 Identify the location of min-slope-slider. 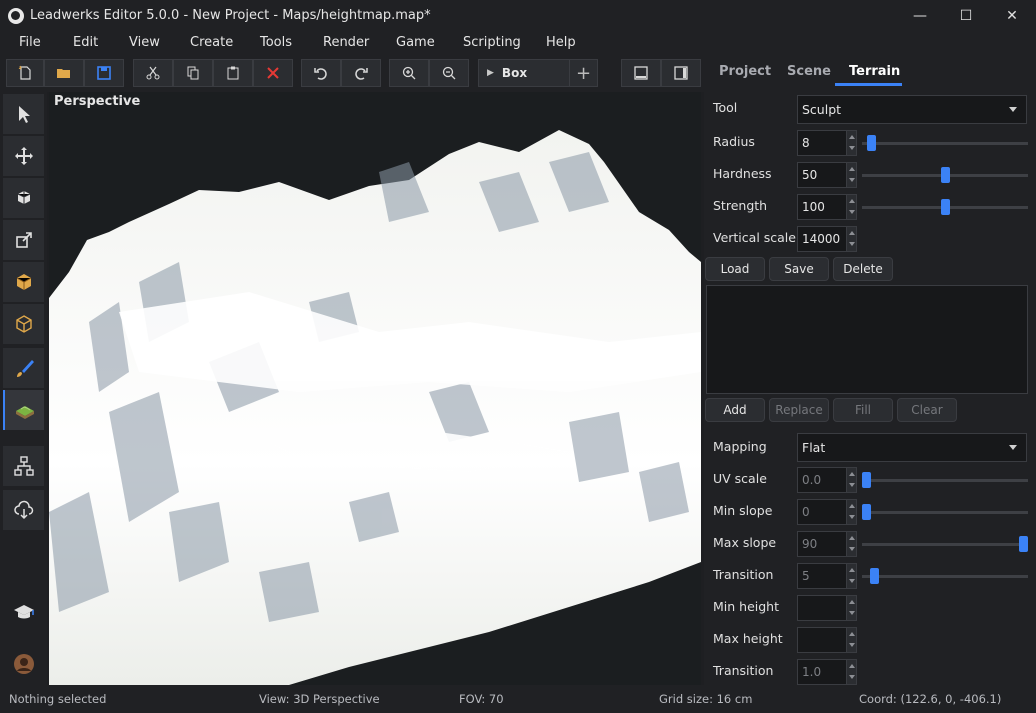
(945, 512).